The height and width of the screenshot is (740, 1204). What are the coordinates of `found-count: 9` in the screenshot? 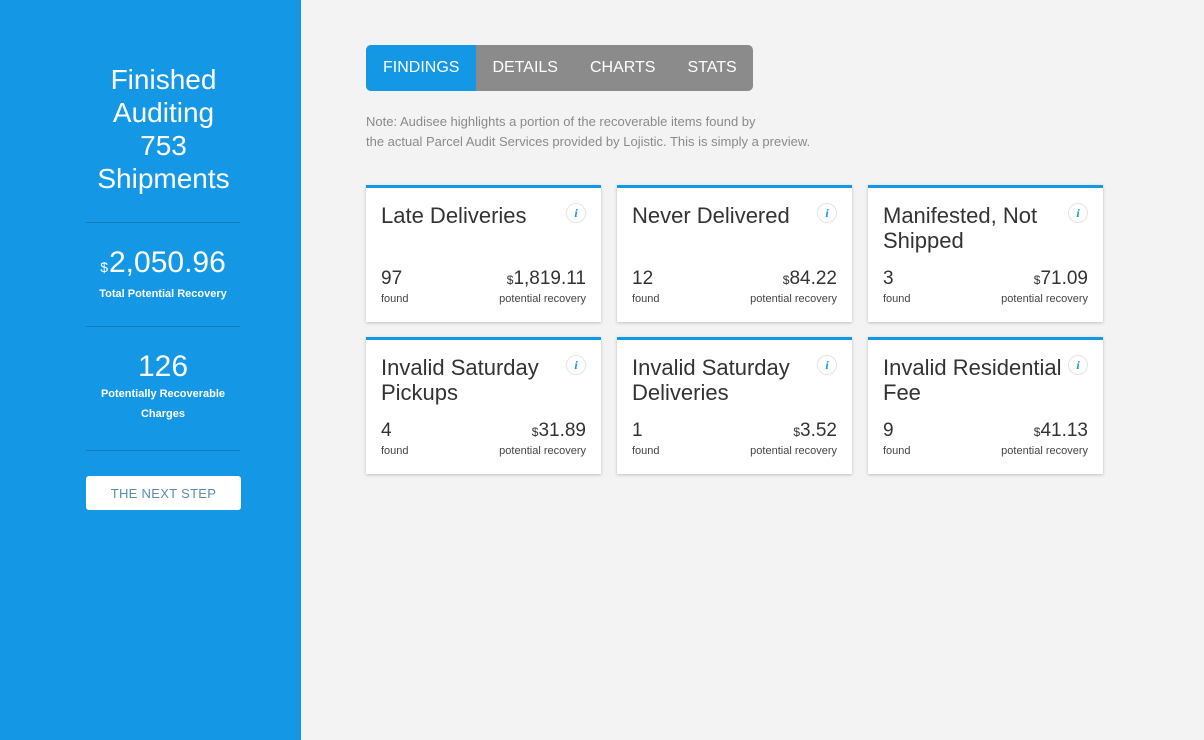 It's located at (888, 430).